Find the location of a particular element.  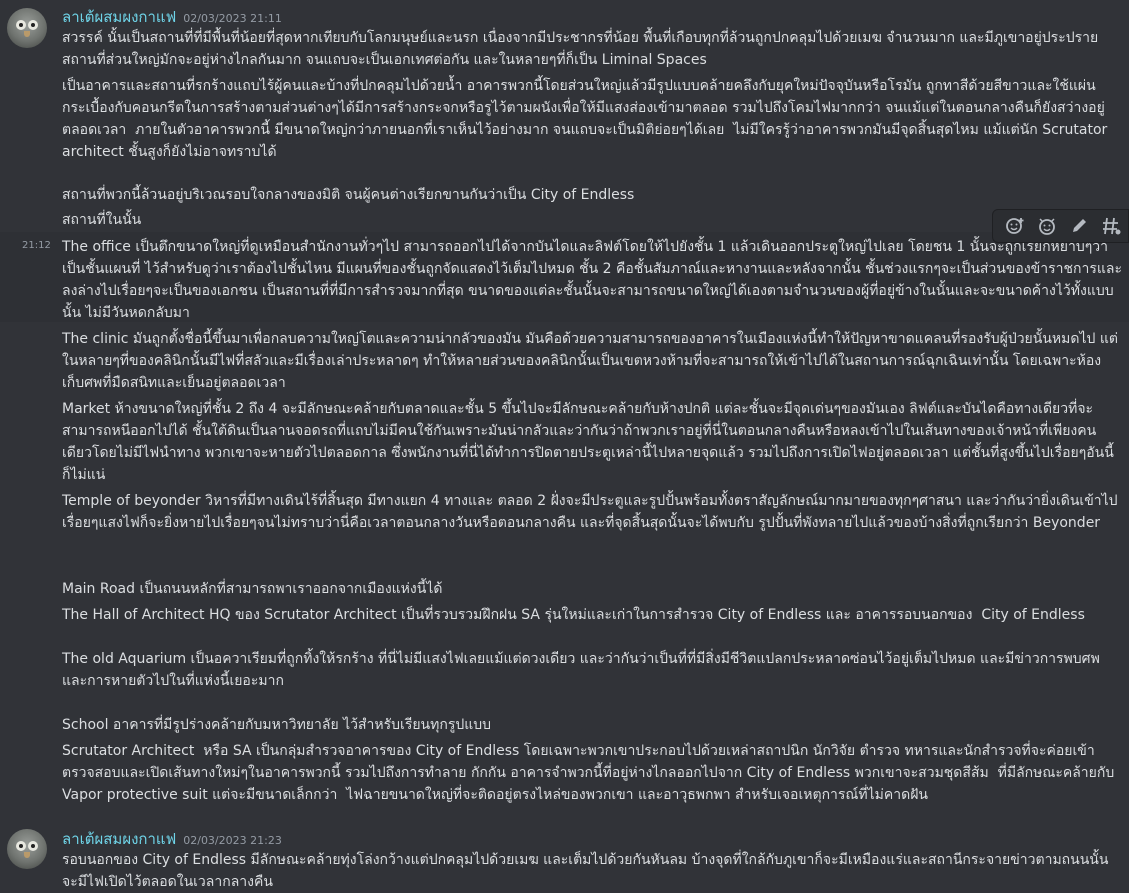

timestamp: 02/03/2023 21:23 is located at coordinates (232, 840).